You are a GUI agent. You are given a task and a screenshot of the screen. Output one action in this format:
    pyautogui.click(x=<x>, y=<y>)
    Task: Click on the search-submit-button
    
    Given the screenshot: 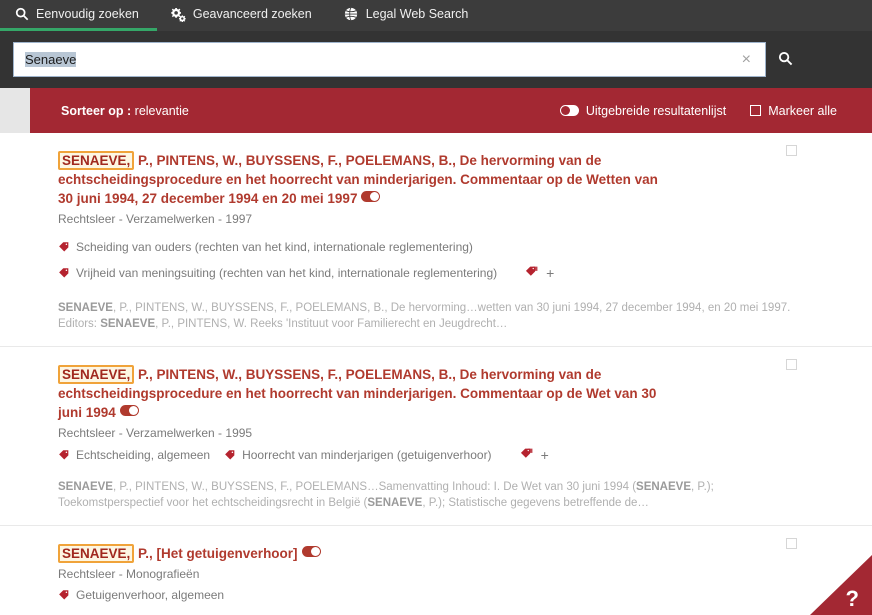 What is the action you would take?
    pyautogui.click(x=785, y=59)
    